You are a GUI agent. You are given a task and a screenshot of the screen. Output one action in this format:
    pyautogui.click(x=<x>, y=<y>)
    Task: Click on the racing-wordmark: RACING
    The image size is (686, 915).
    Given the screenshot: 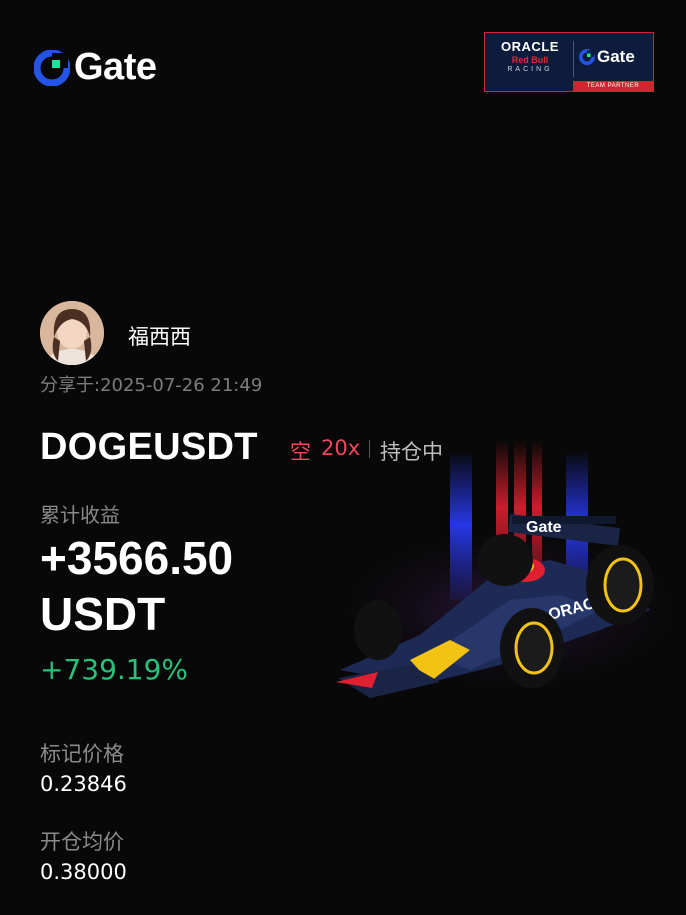 What is the action you would take?
    pyautogui.click(x=530, y=69)
    